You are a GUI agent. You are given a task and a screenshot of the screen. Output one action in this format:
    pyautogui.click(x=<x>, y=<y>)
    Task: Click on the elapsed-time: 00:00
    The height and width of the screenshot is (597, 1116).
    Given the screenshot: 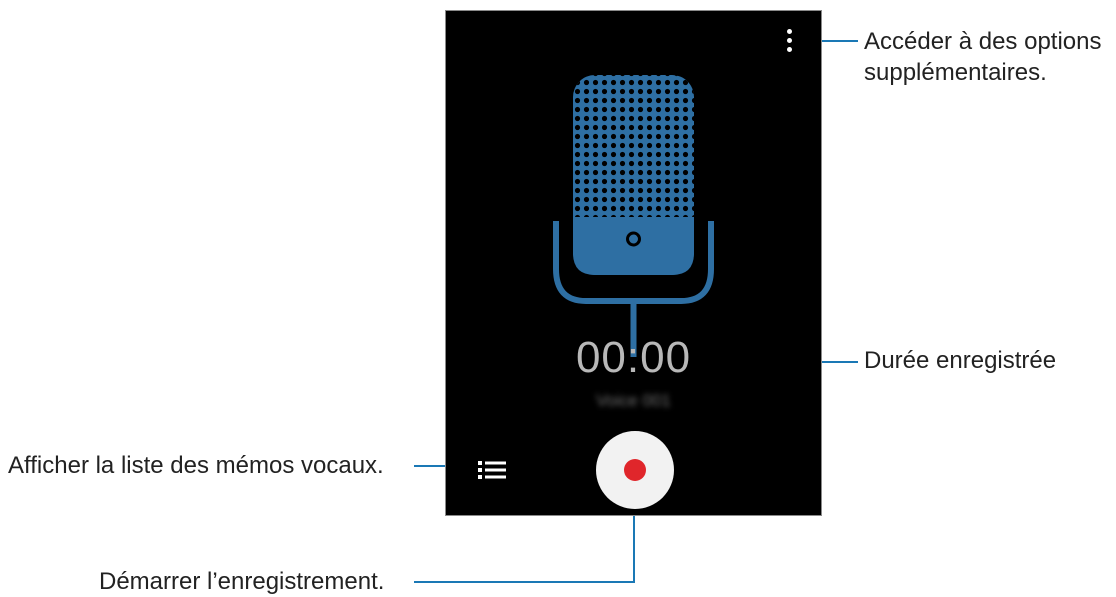 What is the action you would take?
    pyautogui.click(x=633, y=357)
    